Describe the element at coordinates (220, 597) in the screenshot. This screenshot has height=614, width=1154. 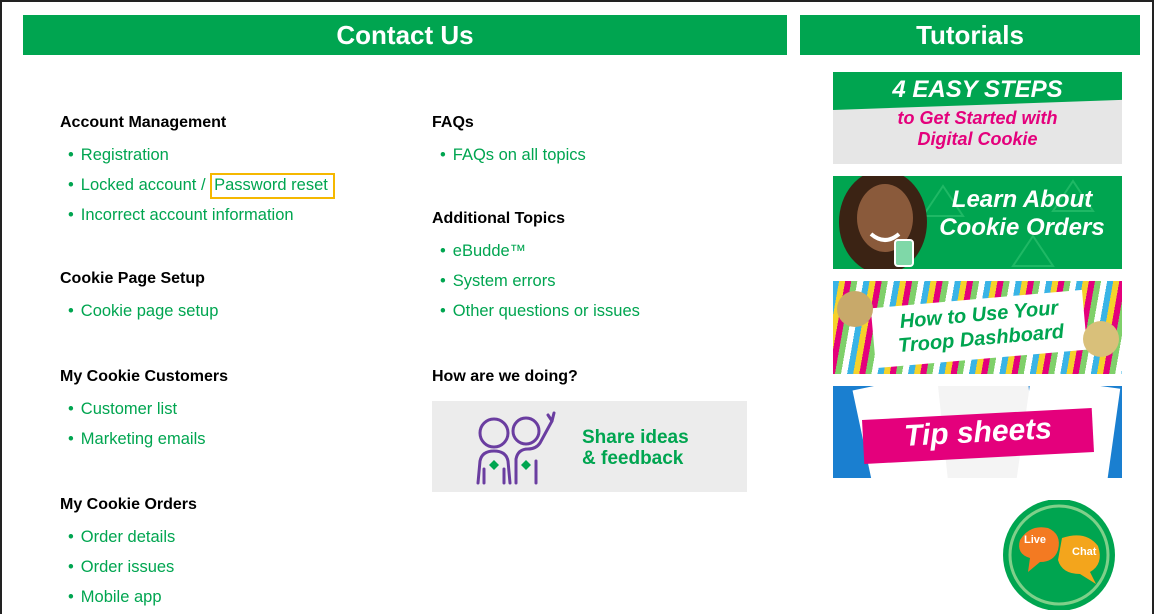
I see `link-mobile-app: • Mobile app` at that location.